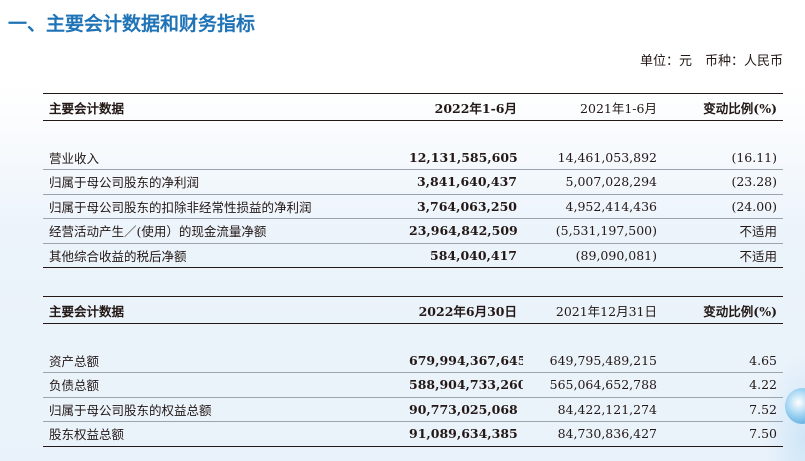 The height and width of the screenshot is (461, 805). What do you see at coordinates (723, 434) in the screenshot?
I see `change-ratio: 7.50` at bounding box center [723, 434].